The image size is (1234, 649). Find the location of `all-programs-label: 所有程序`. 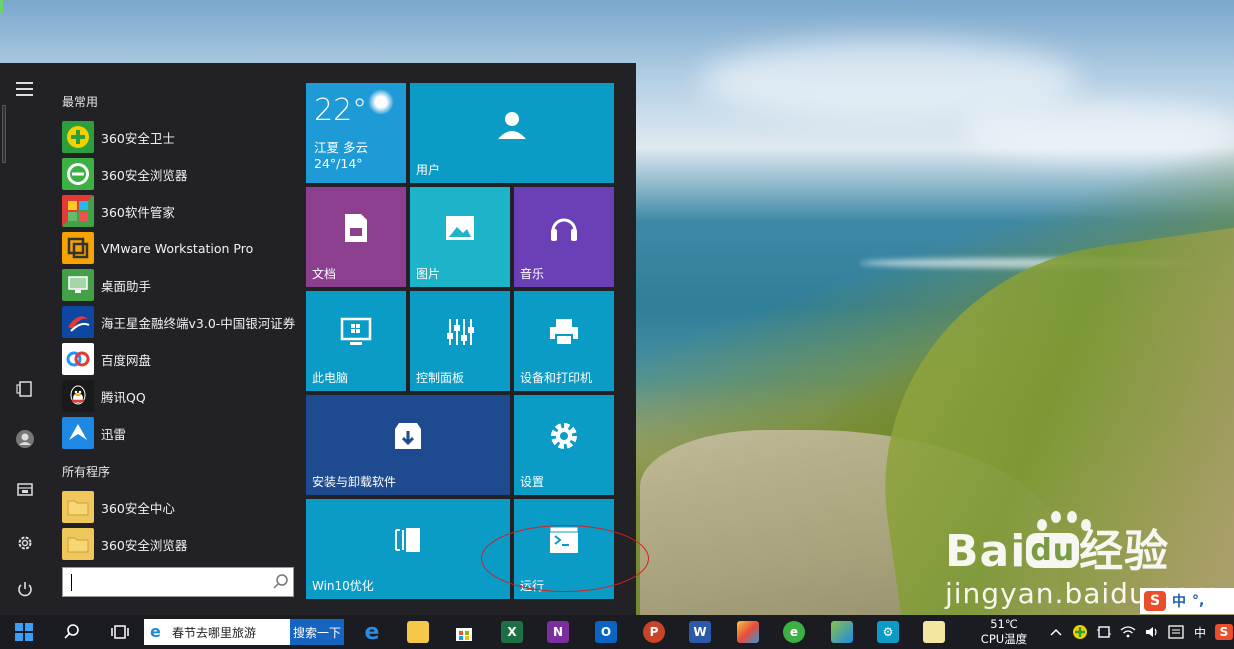

all-programs-label: 所有程序 is located at coordinates (86, 472).